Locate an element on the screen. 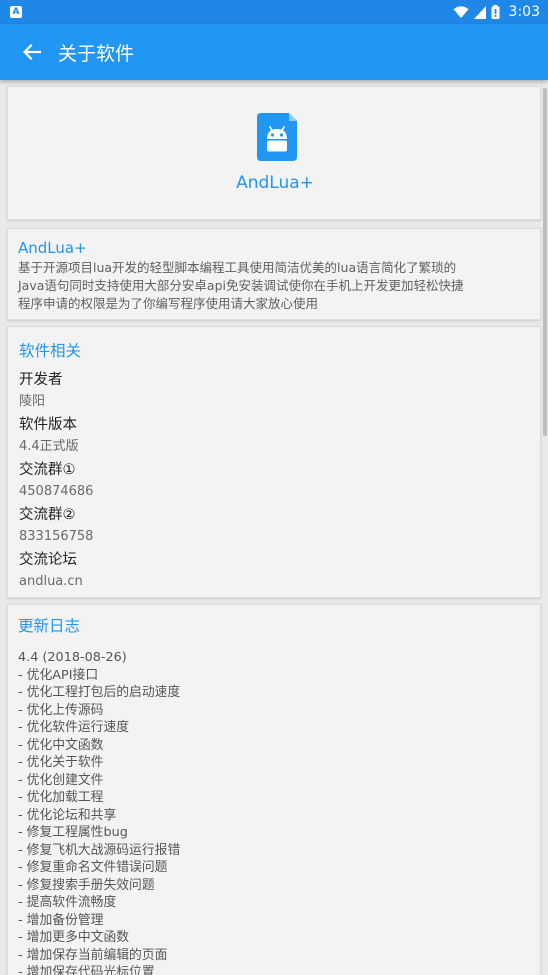  battery-icon is located at coordinates (495, 12).